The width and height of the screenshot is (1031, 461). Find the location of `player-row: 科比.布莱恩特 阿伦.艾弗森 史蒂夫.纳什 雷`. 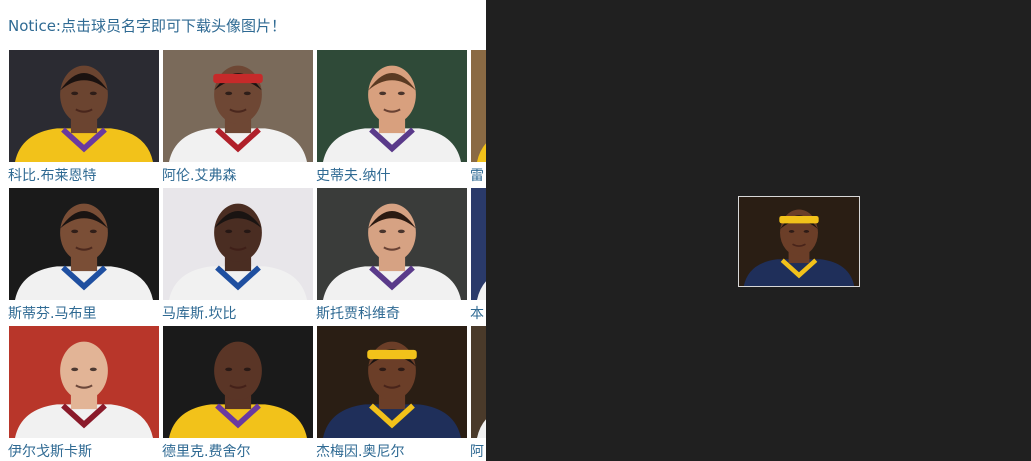

player-row: 科比.布莱恩特 阿伦.艾弗森 史蒂夫.纳什 雷 is located at coordinates (247, 118).